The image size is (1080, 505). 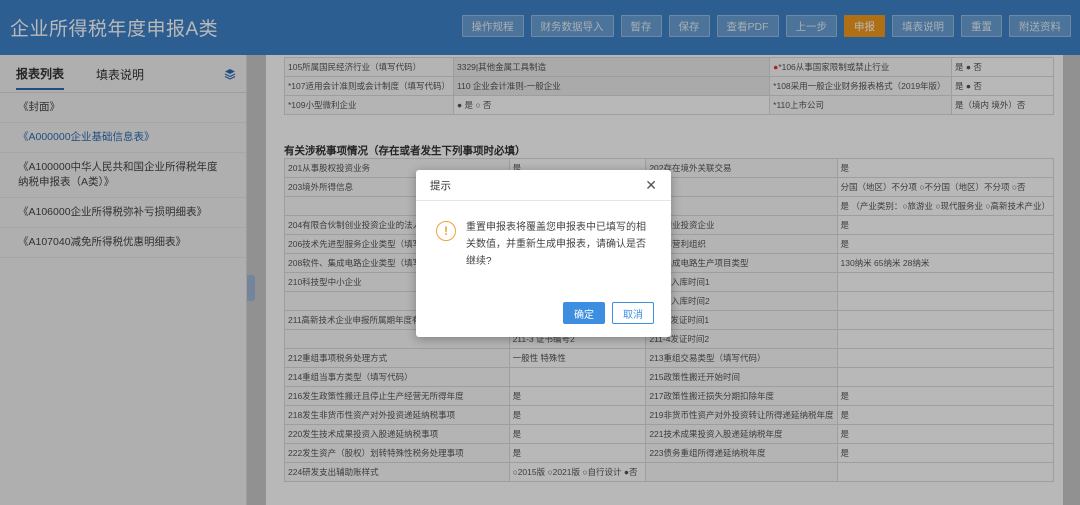 I want to click on close-icon: ✕, so click(x=651, y=185).